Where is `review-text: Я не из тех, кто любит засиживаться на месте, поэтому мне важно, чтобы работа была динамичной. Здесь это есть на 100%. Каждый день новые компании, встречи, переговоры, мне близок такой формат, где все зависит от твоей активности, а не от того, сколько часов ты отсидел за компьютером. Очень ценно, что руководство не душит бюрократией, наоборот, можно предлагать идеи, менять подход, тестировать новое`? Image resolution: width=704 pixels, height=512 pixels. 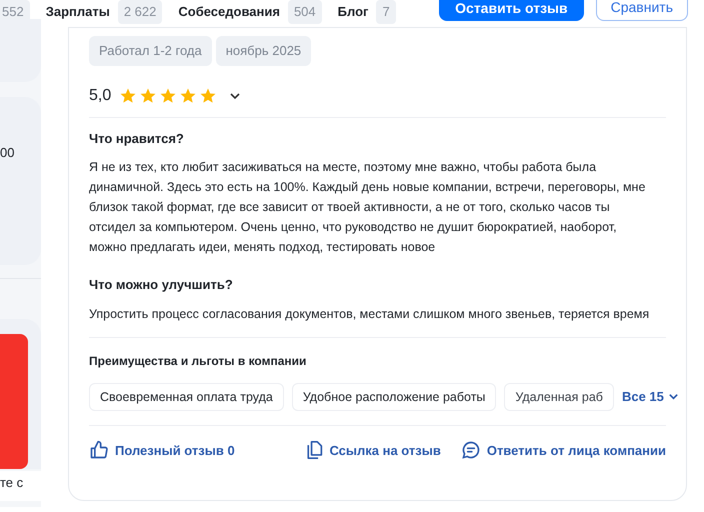
review-text: Я не из тех, кто любит засиживаться на месте, поэтому мне важно, чтобы работа была динамичной. Здесь это есть на 100%. Каждый день новые компании, встречи, переговоры, мне близок такой формат, где все зависит от твоей активности, а не от того, сколько часов ты отсидел за компьютером. Очень ценно, что руководство не душит бюрократией, наоборот, можно предлагать идеи, менять подход, тестировать новое is located at coordinates (367, 207).